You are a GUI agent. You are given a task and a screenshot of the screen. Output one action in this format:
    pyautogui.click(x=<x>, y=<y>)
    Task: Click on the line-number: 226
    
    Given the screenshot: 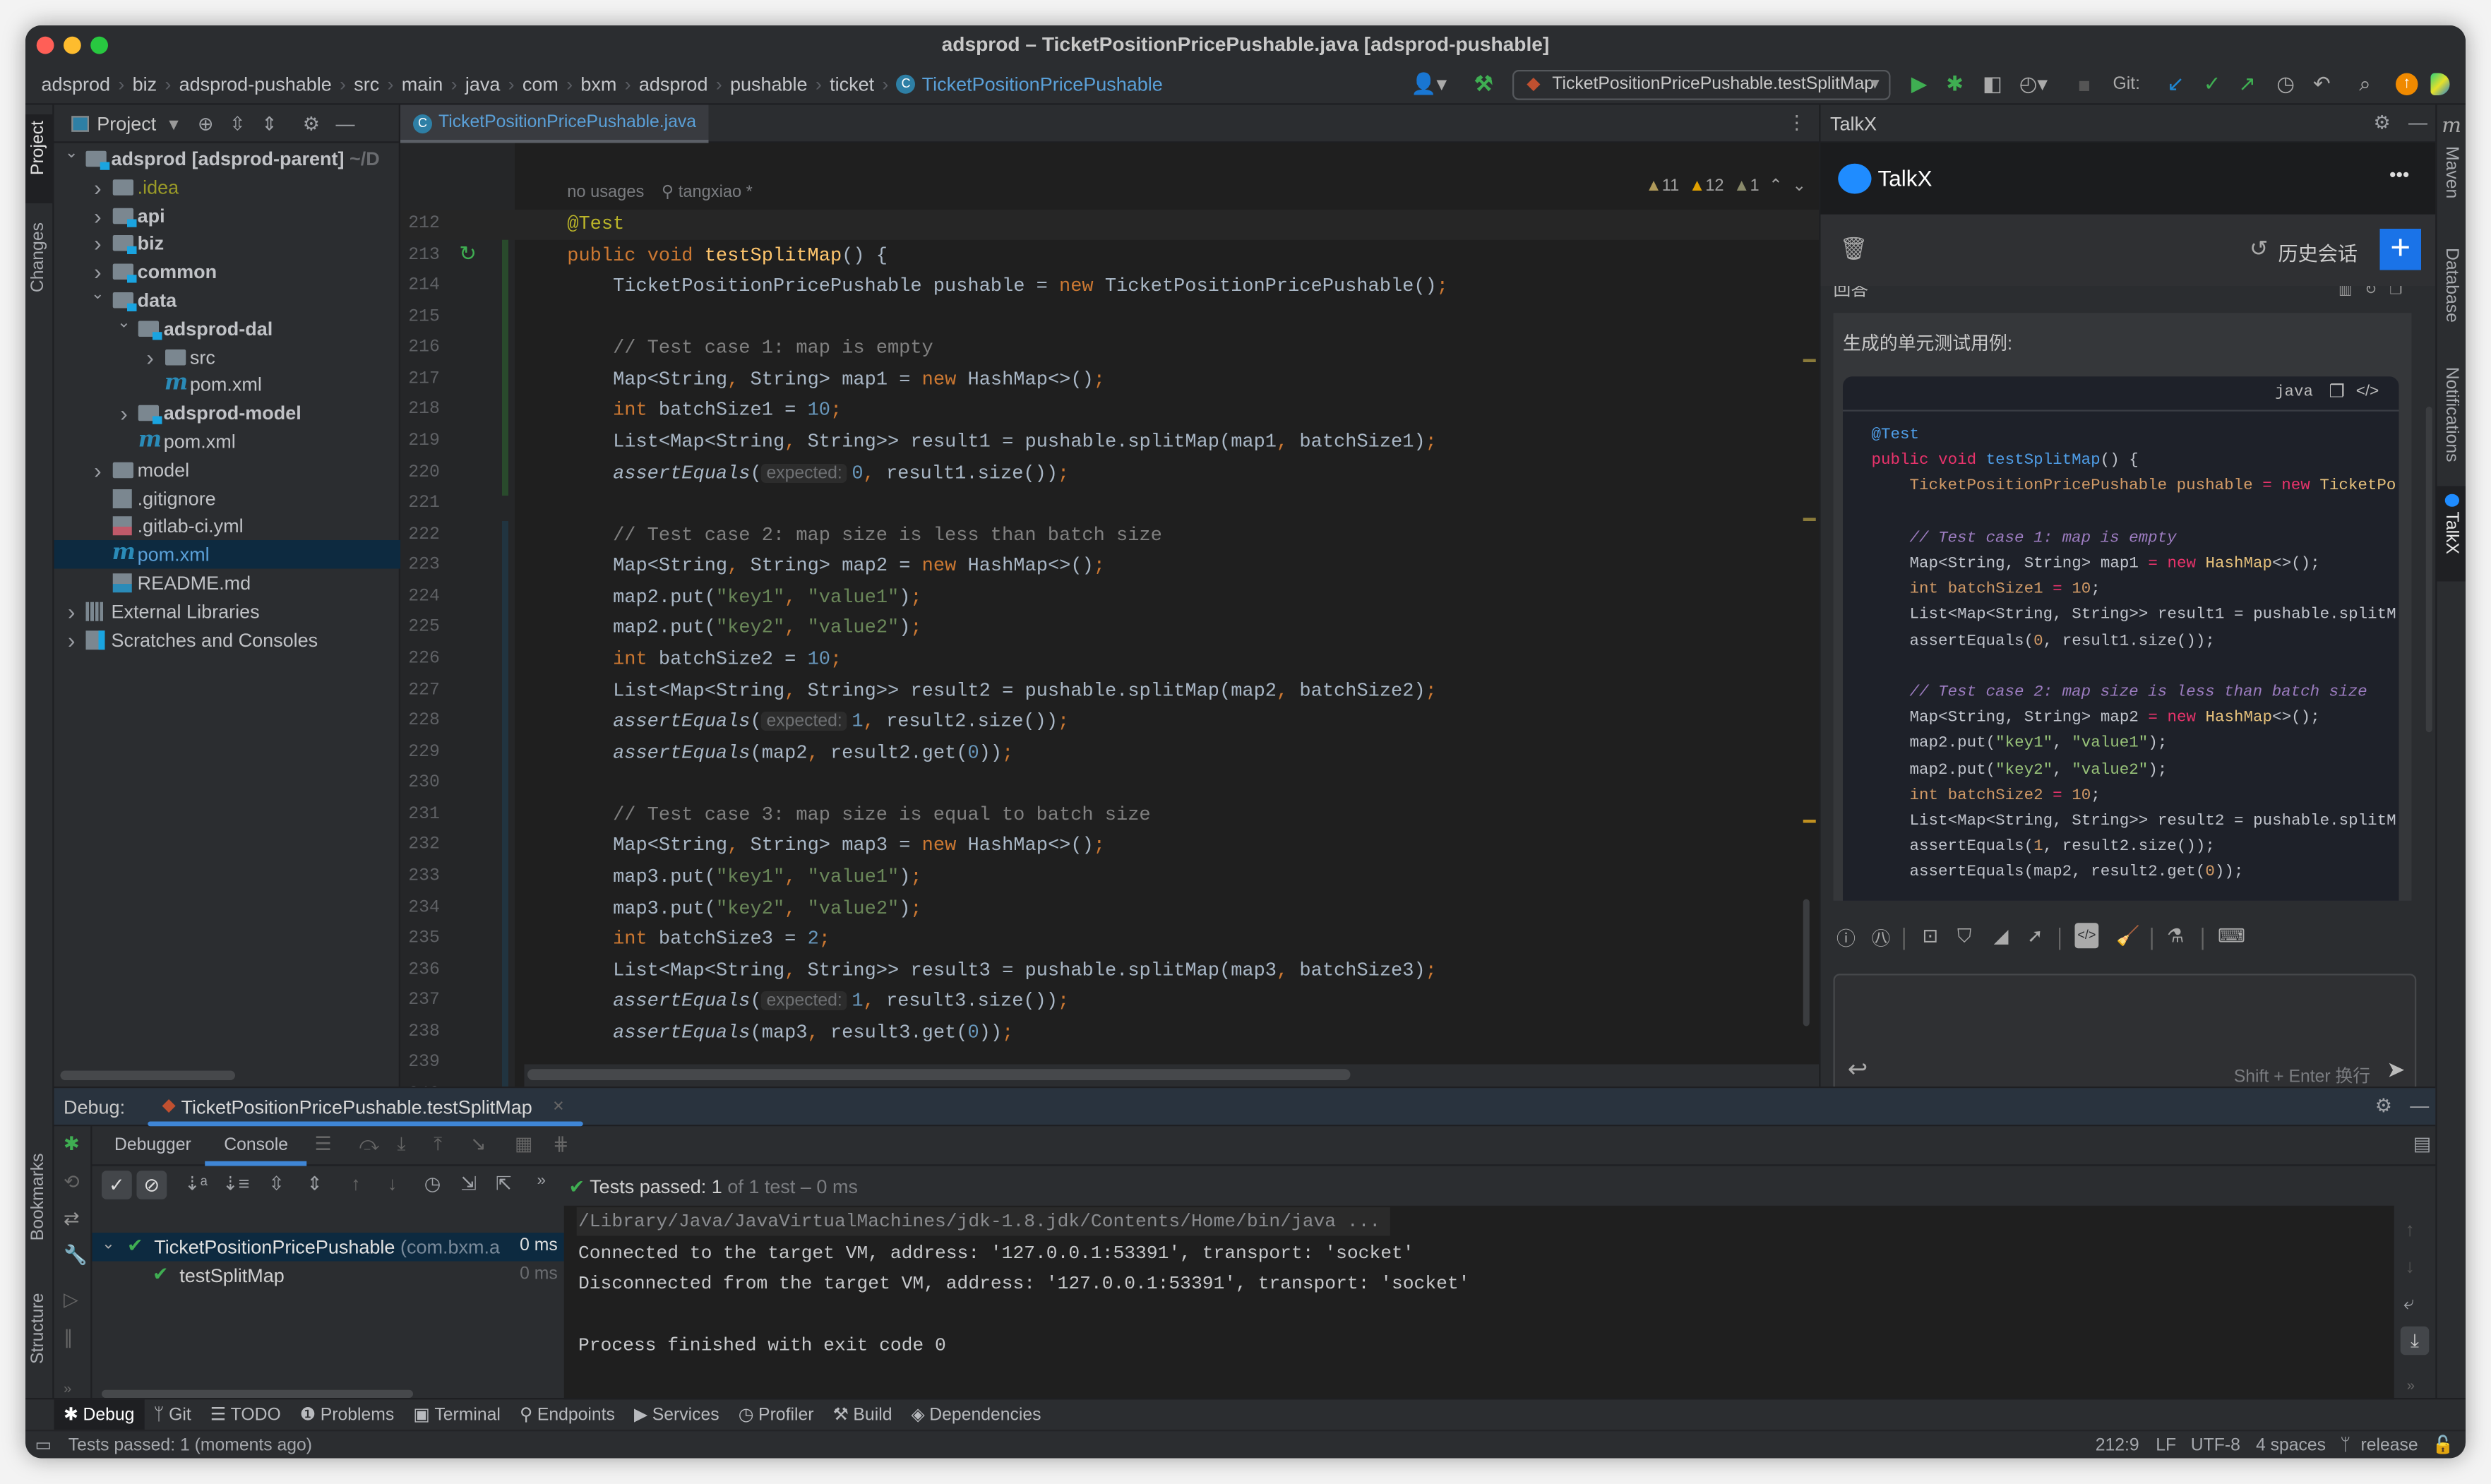 What is the action you would take?
    pyautogui.click(x=426, y=659)
    